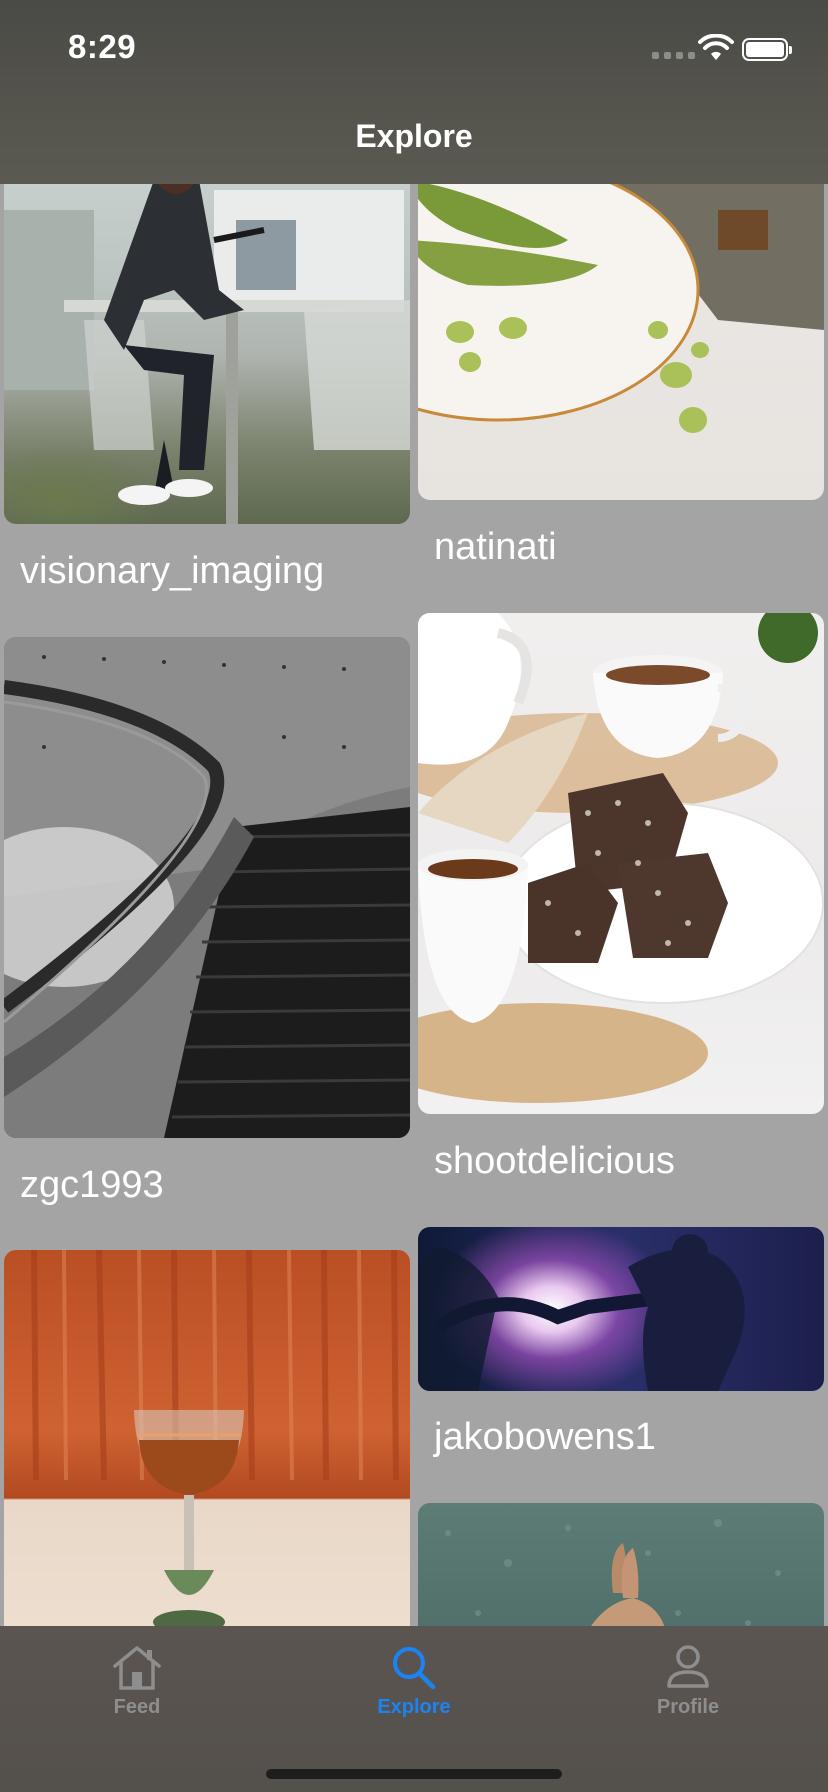  I want to click on tab-bar: Feed Explore Profile, so click(414, 1709).